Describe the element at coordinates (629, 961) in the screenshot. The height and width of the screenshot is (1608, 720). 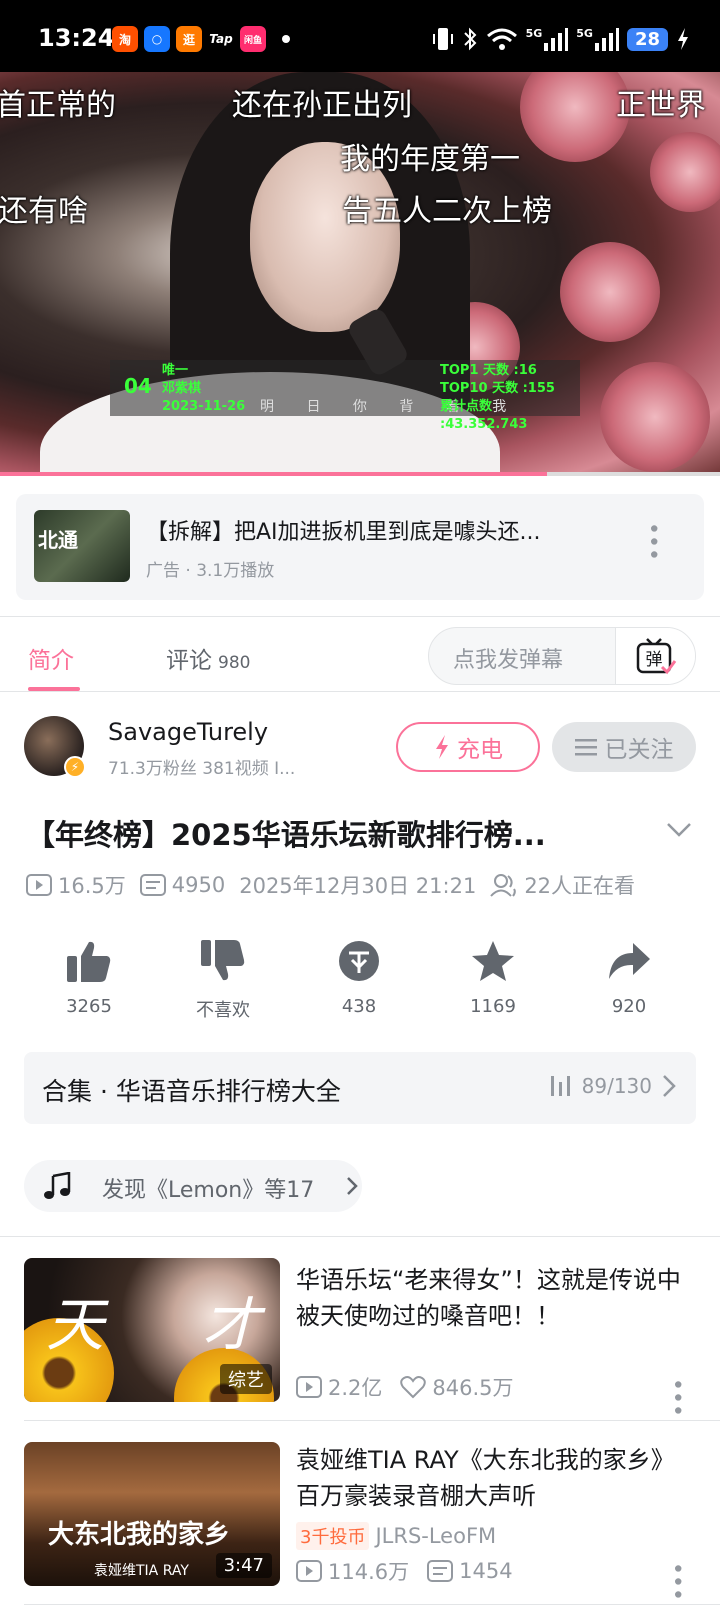
I see `share-icon` at that location.